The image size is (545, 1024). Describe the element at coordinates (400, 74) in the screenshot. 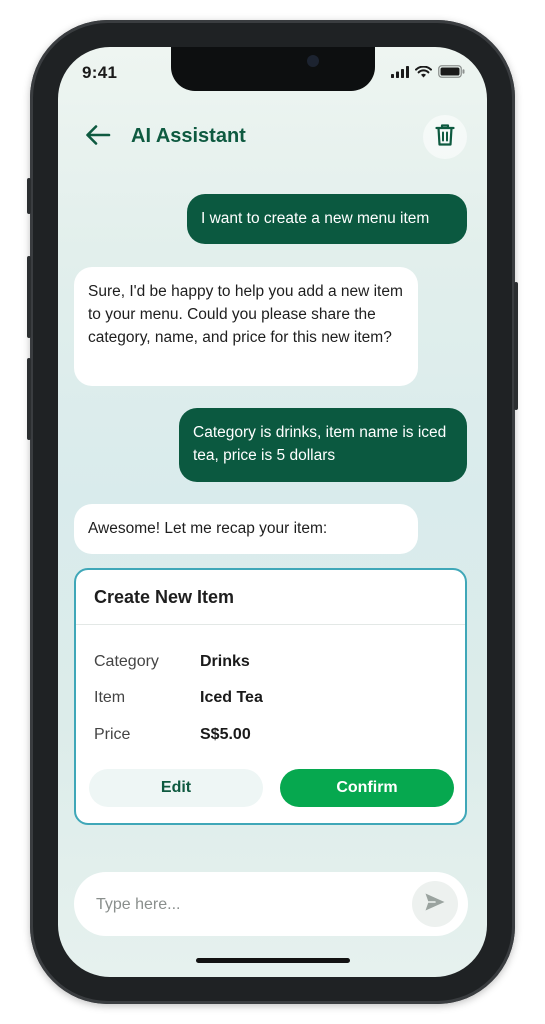

I see `signal-icon` at that location.